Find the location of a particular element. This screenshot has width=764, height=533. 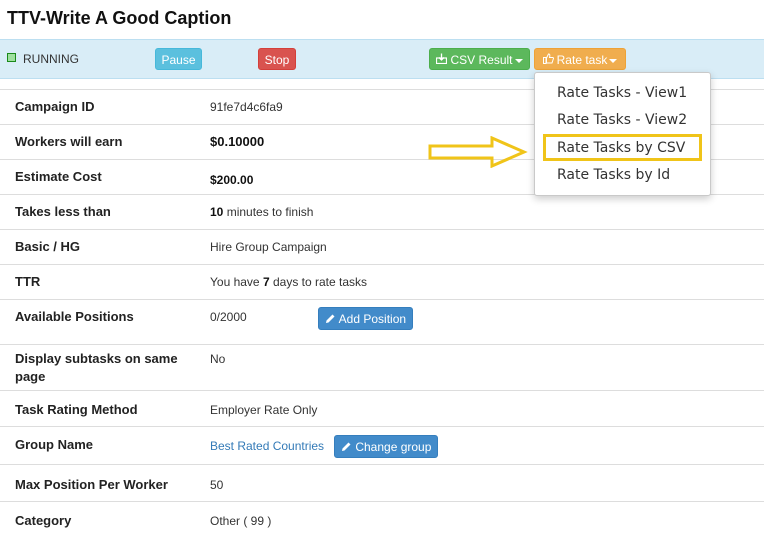

detail-label: TTR is located at coordinates (28, 281).